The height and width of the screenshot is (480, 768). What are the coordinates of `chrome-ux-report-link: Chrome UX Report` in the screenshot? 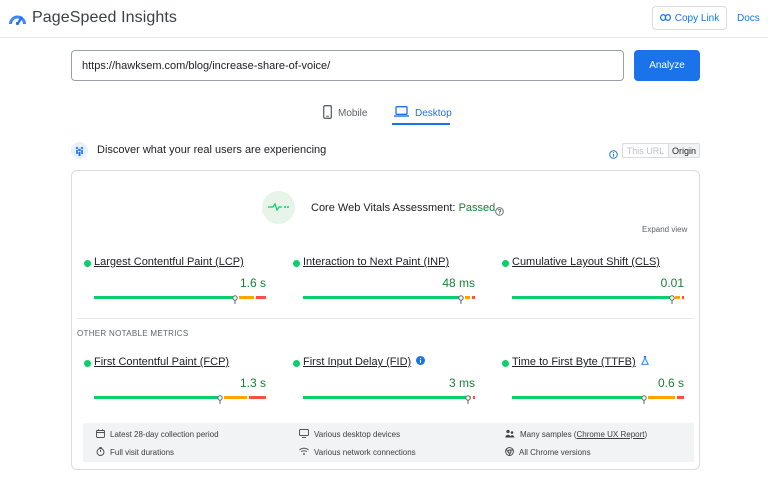 It's located at (610, 434).